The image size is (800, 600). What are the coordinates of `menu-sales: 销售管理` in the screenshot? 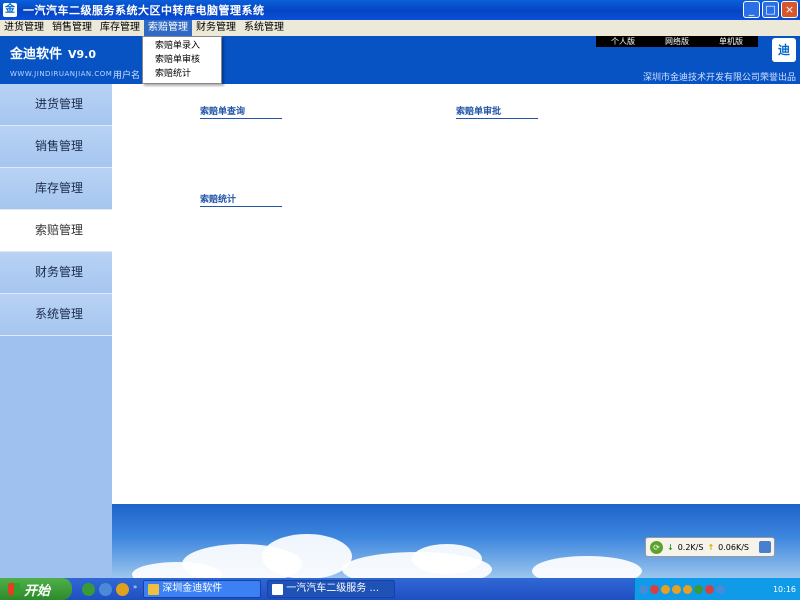 It's located at (72, 28).